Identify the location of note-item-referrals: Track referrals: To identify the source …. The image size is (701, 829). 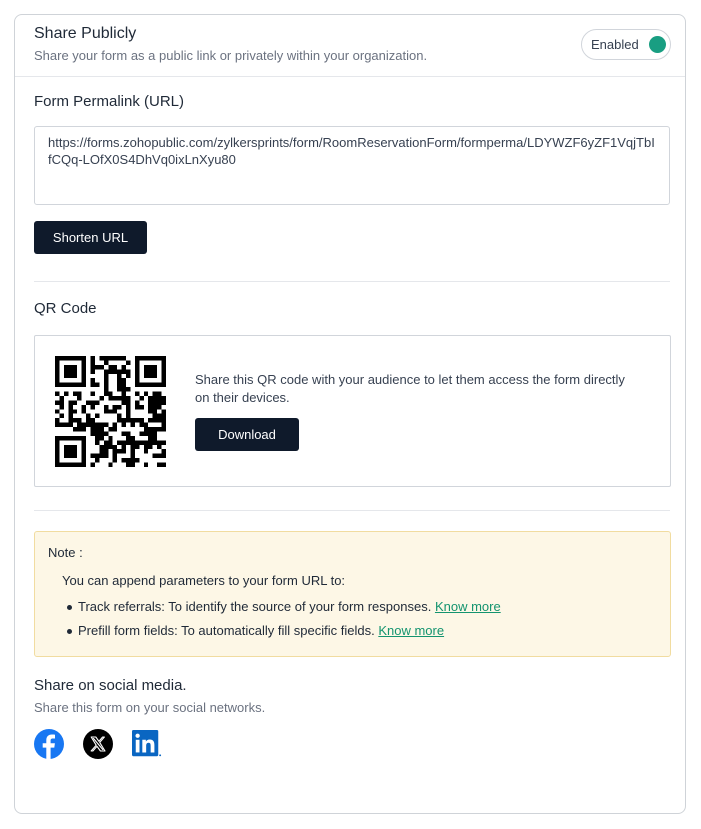
(284, 606).